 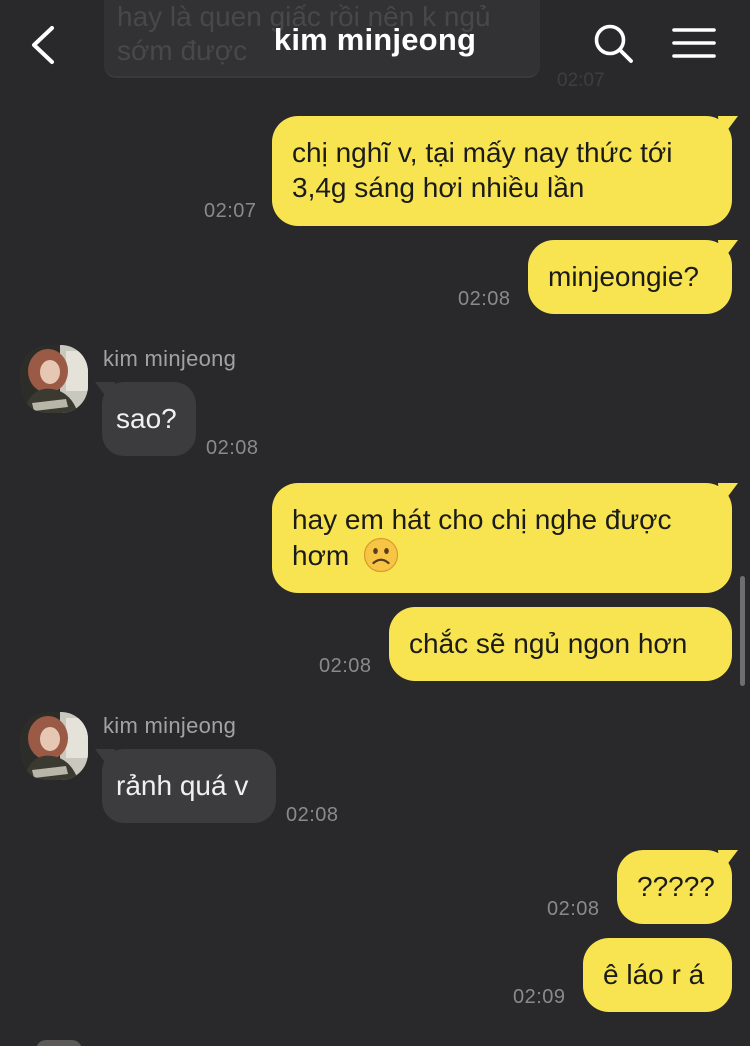 I want to click on chat-header: kim minjeong, so click(x=375, y=44).